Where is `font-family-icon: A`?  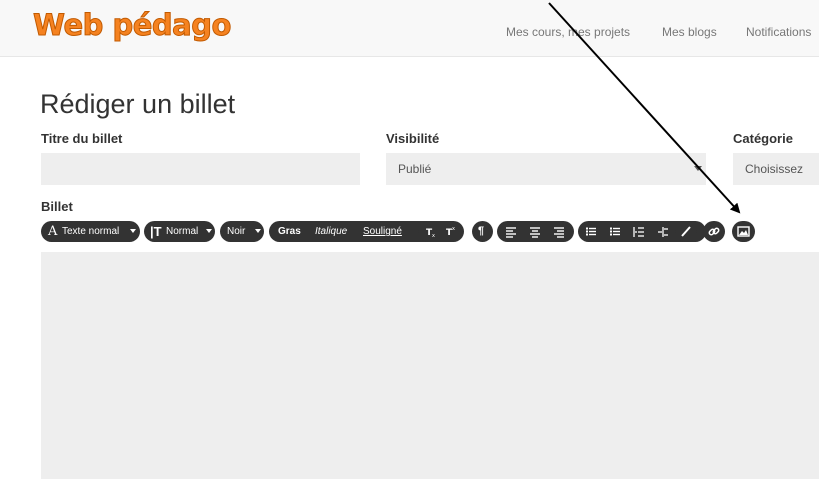
font-family-icon: A is located at coordinates (53, 231).